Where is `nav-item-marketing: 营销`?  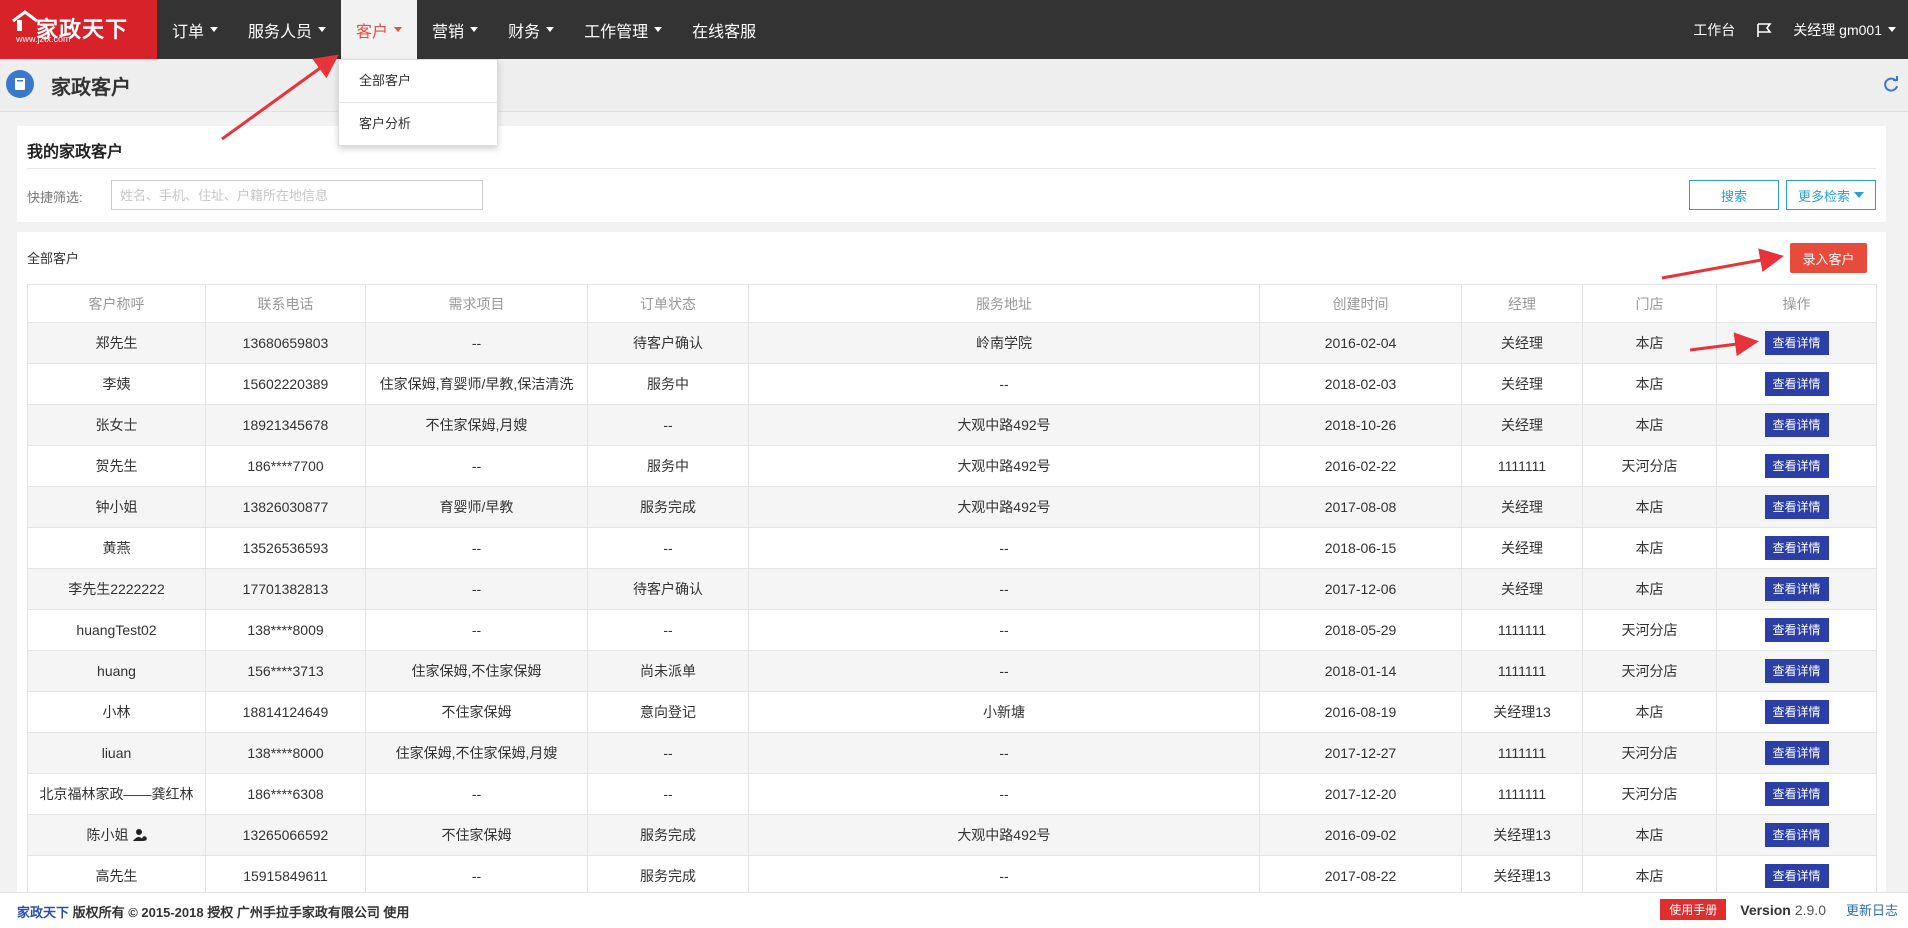 nav-item-marketing: 营销 is located at coordinates (455, 29).